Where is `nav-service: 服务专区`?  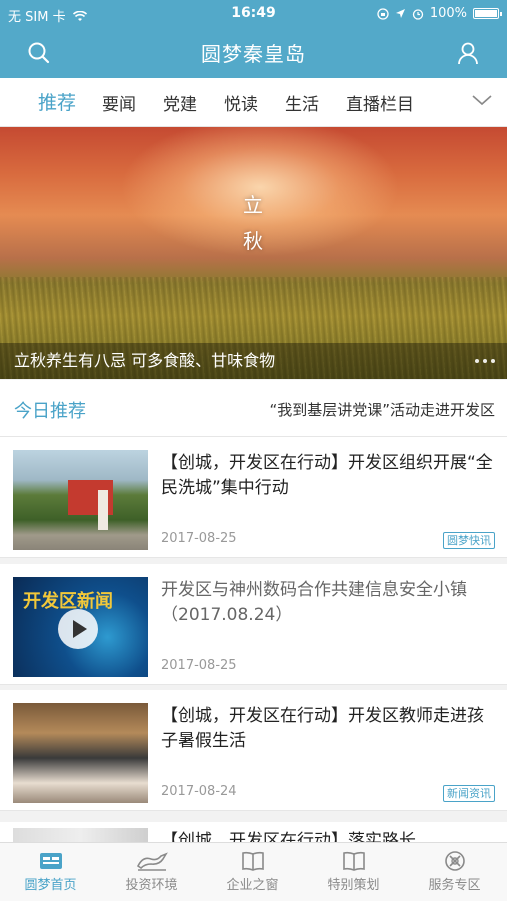 nav-service: 服务专区 is located at coordinates (454, 872).